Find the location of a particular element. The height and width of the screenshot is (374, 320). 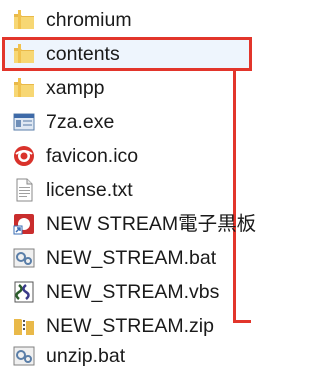

file-name: NEW STREAM電子黒板 is located at coordinates (151, 224).